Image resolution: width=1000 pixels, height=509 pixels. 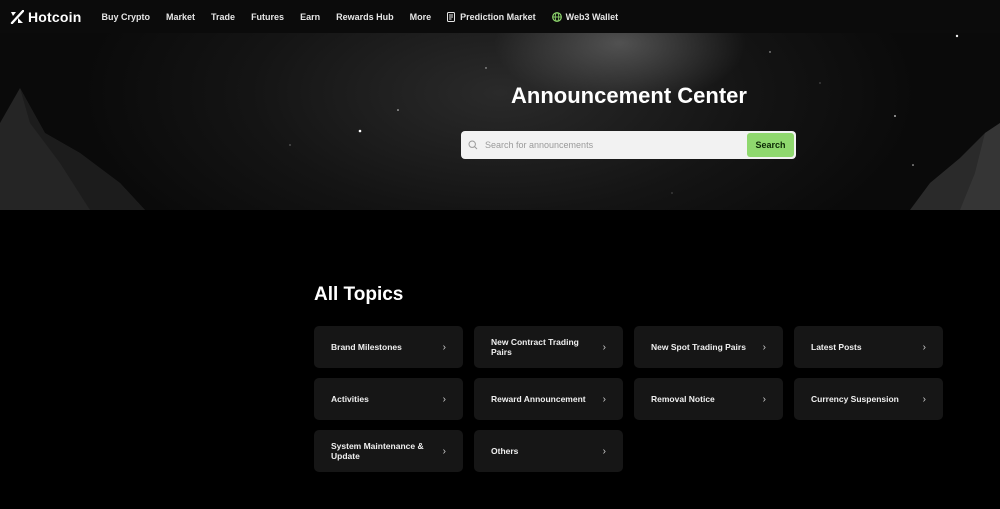 What do you see at coordinates (55, 16) in the screenshot?
I see `brand-name: Hotcoin` at bounding box center [55, 16].